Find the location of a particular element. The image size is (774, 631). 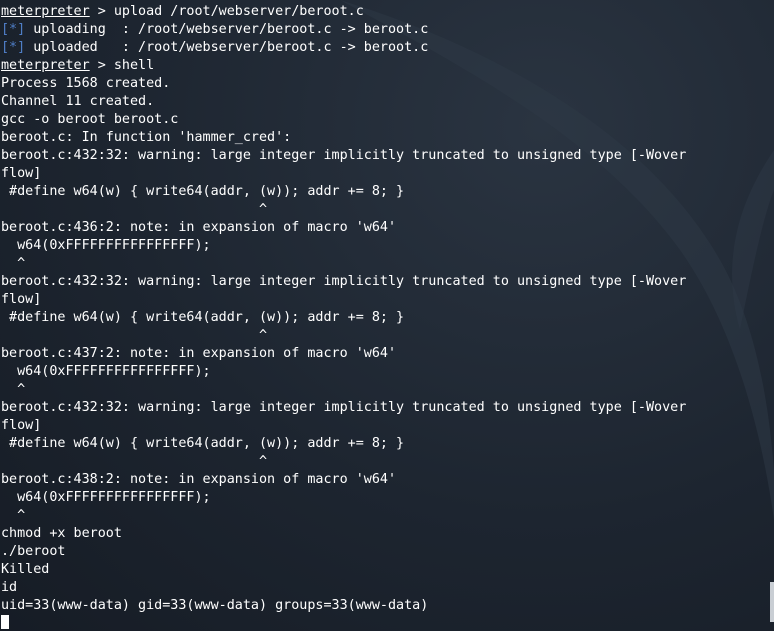

line-text: ./beroot is located at coordinates (33, 551).